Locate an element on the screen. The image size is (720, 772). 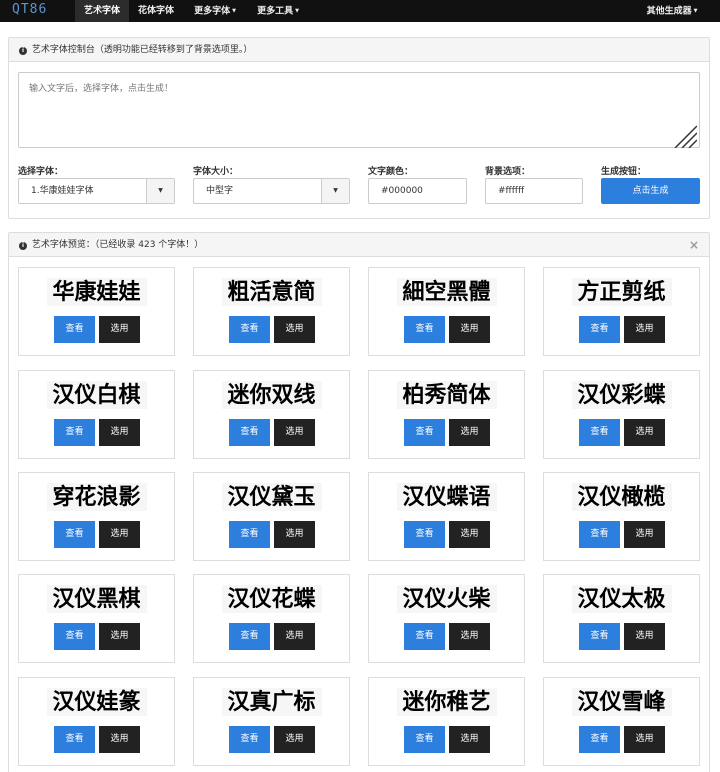
font-preview-image: 汉真广标 is located at coordinates (271, 702).